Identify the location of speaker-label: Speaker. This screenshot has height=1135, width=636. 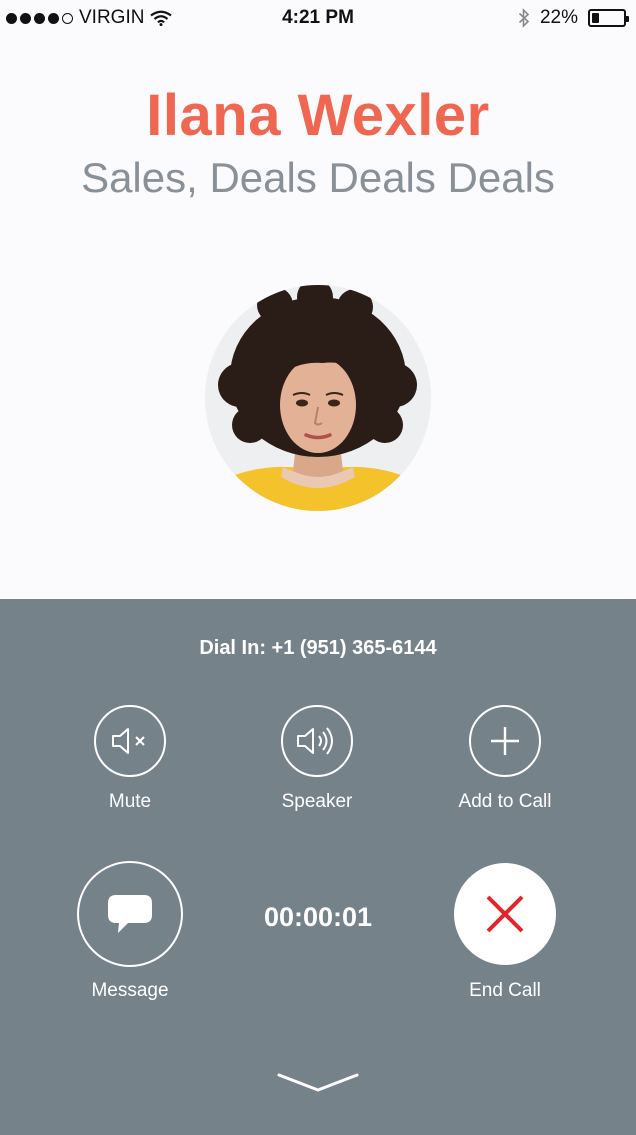
(317, 801).